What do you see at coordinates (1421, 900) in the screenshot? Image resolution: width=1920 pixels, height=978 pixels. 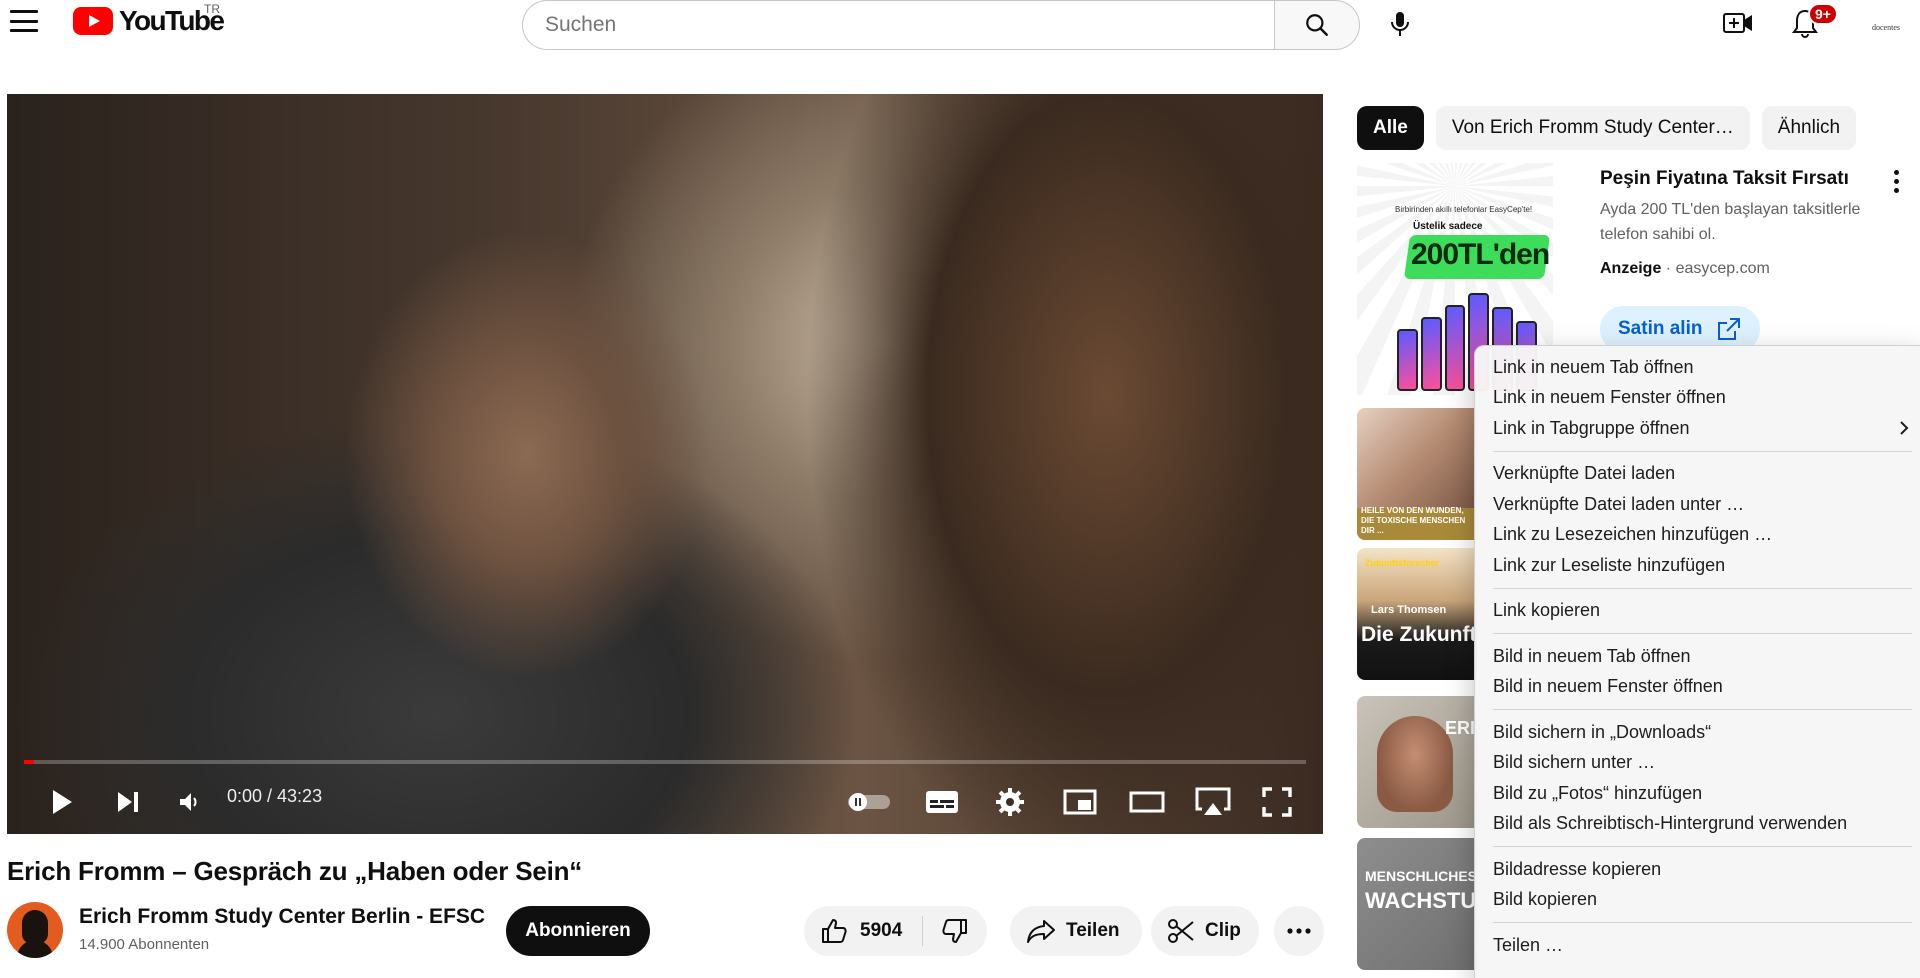 I see `thumbnail-line2: WACHSTUM` at bounding box center [1421, 900].